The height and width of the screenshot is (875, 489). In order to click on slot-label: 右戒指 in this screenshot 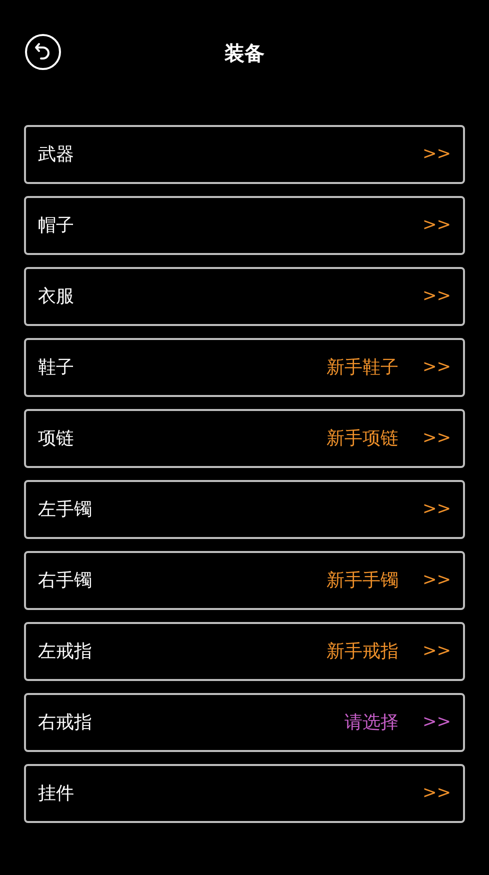, I will do `click(65, 723)`.